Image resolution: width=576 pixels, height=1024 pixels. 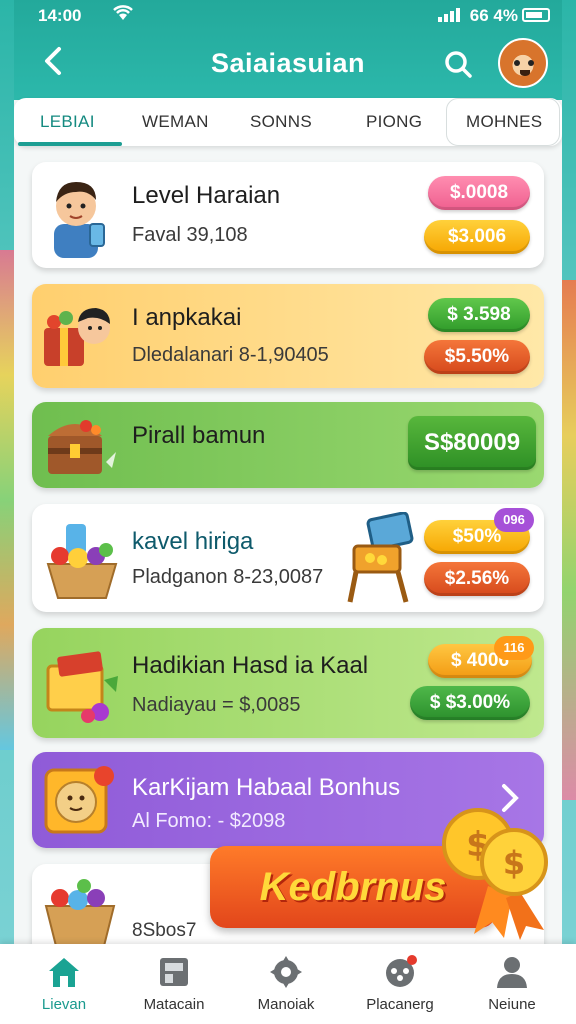 I want to click on gear-icon, so click(x=286, y=972).